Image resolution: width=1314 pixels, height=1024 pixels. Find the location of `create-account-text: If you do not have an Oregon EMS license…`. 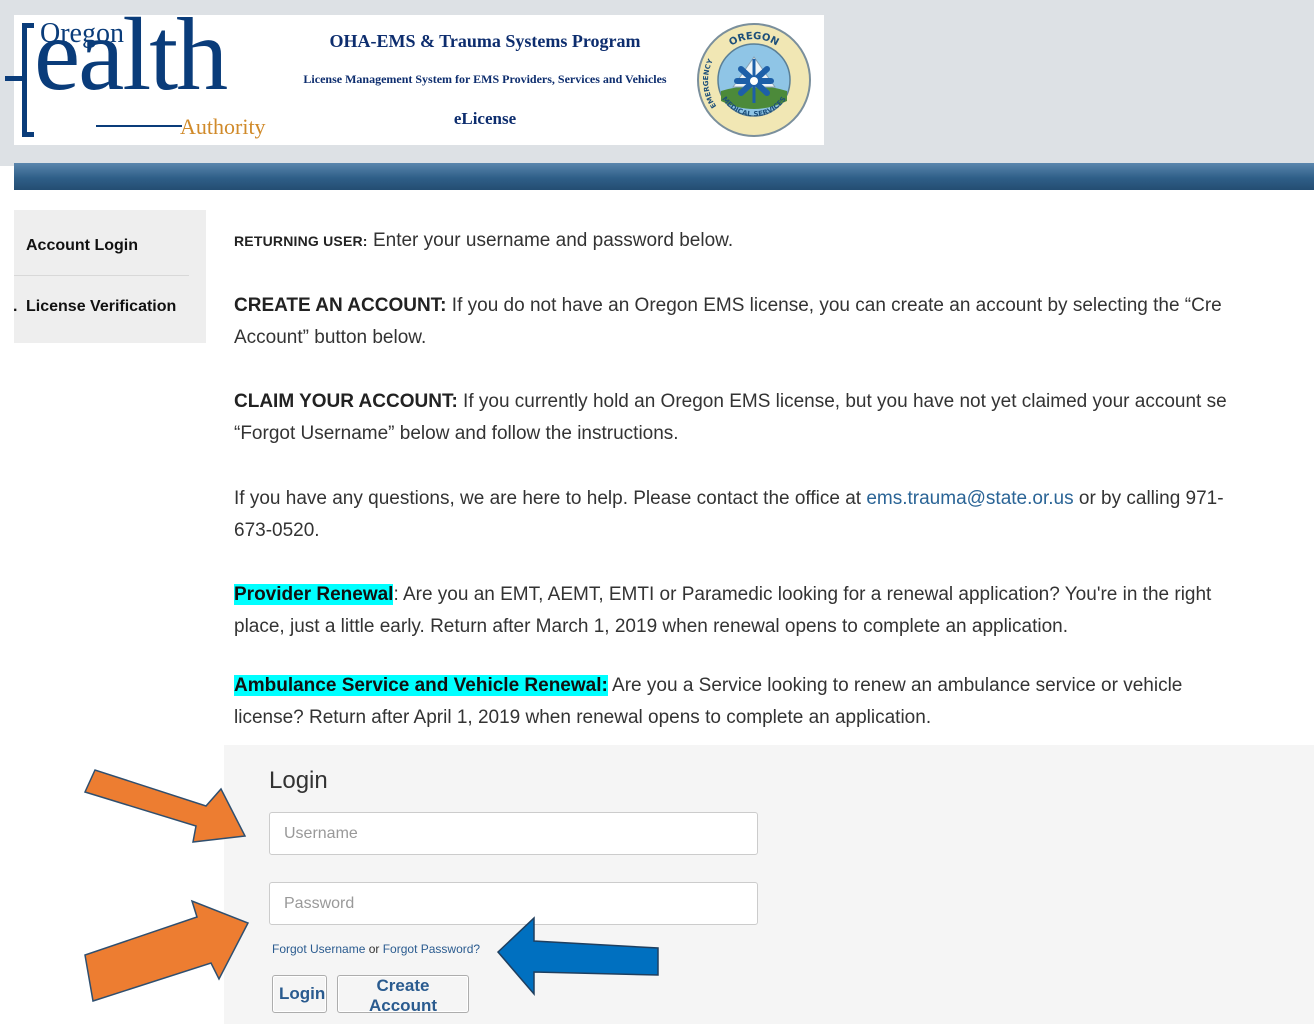

create-account-text: If you do not have an Oregon EMS license… is located at coordinates (834, 305).